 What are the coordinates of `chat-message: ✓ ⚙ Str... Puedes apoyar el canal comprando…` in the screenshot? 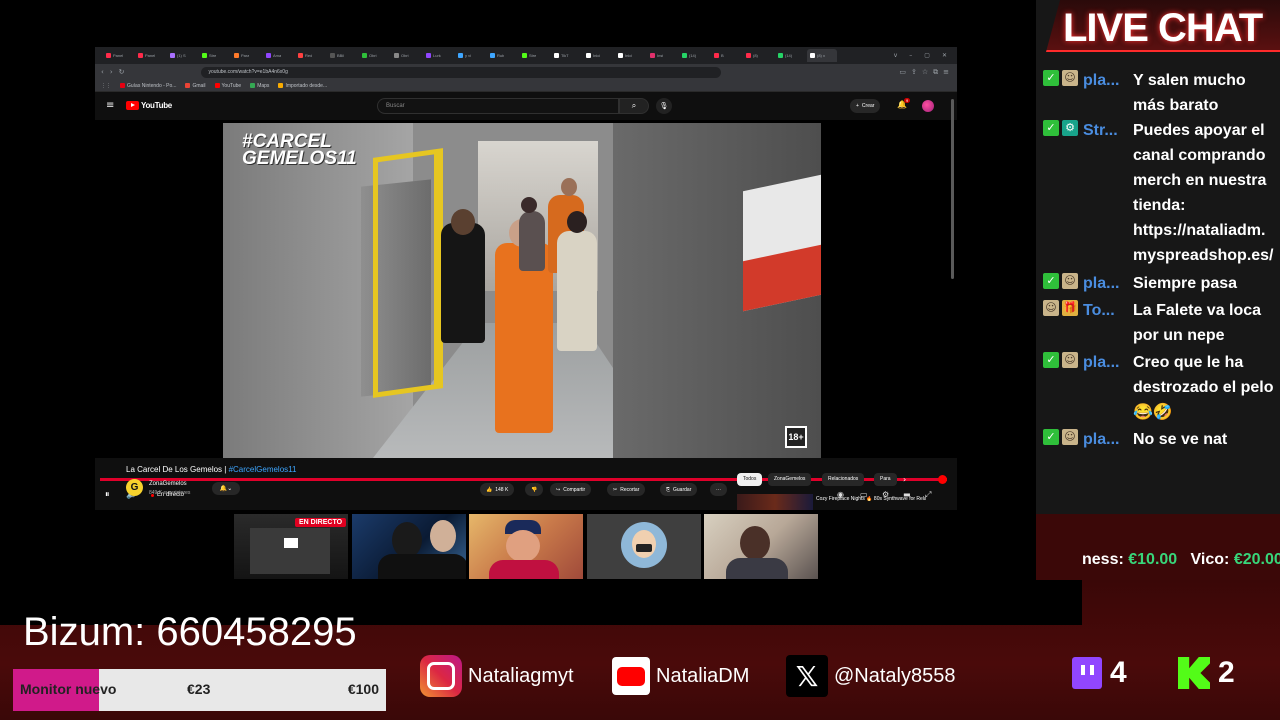 It's located at (1159, 193).